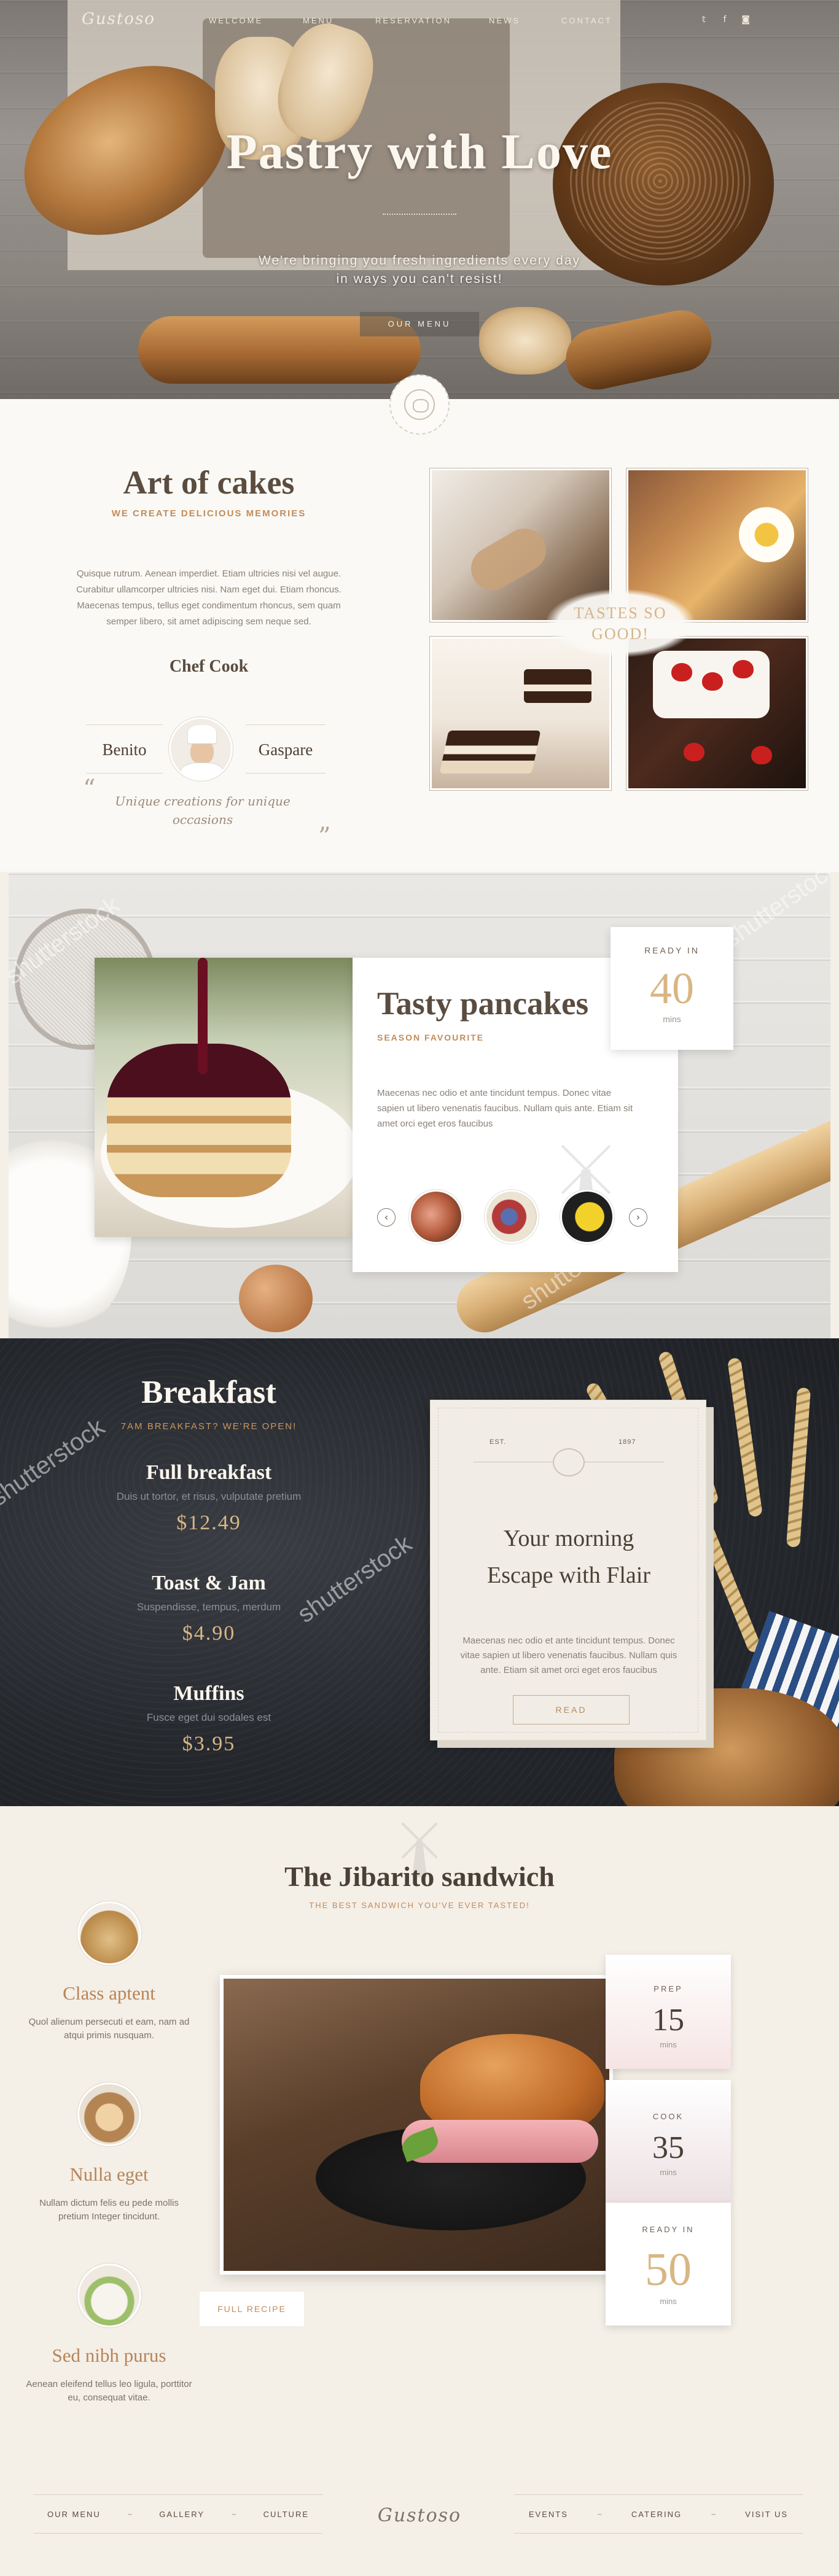 The height and width of the screenshot is (2576, 839). Describe the element at coordinates (252, 2309) in the screenshot. I see `full-recipe-button: FULL RECIPE` at that location.